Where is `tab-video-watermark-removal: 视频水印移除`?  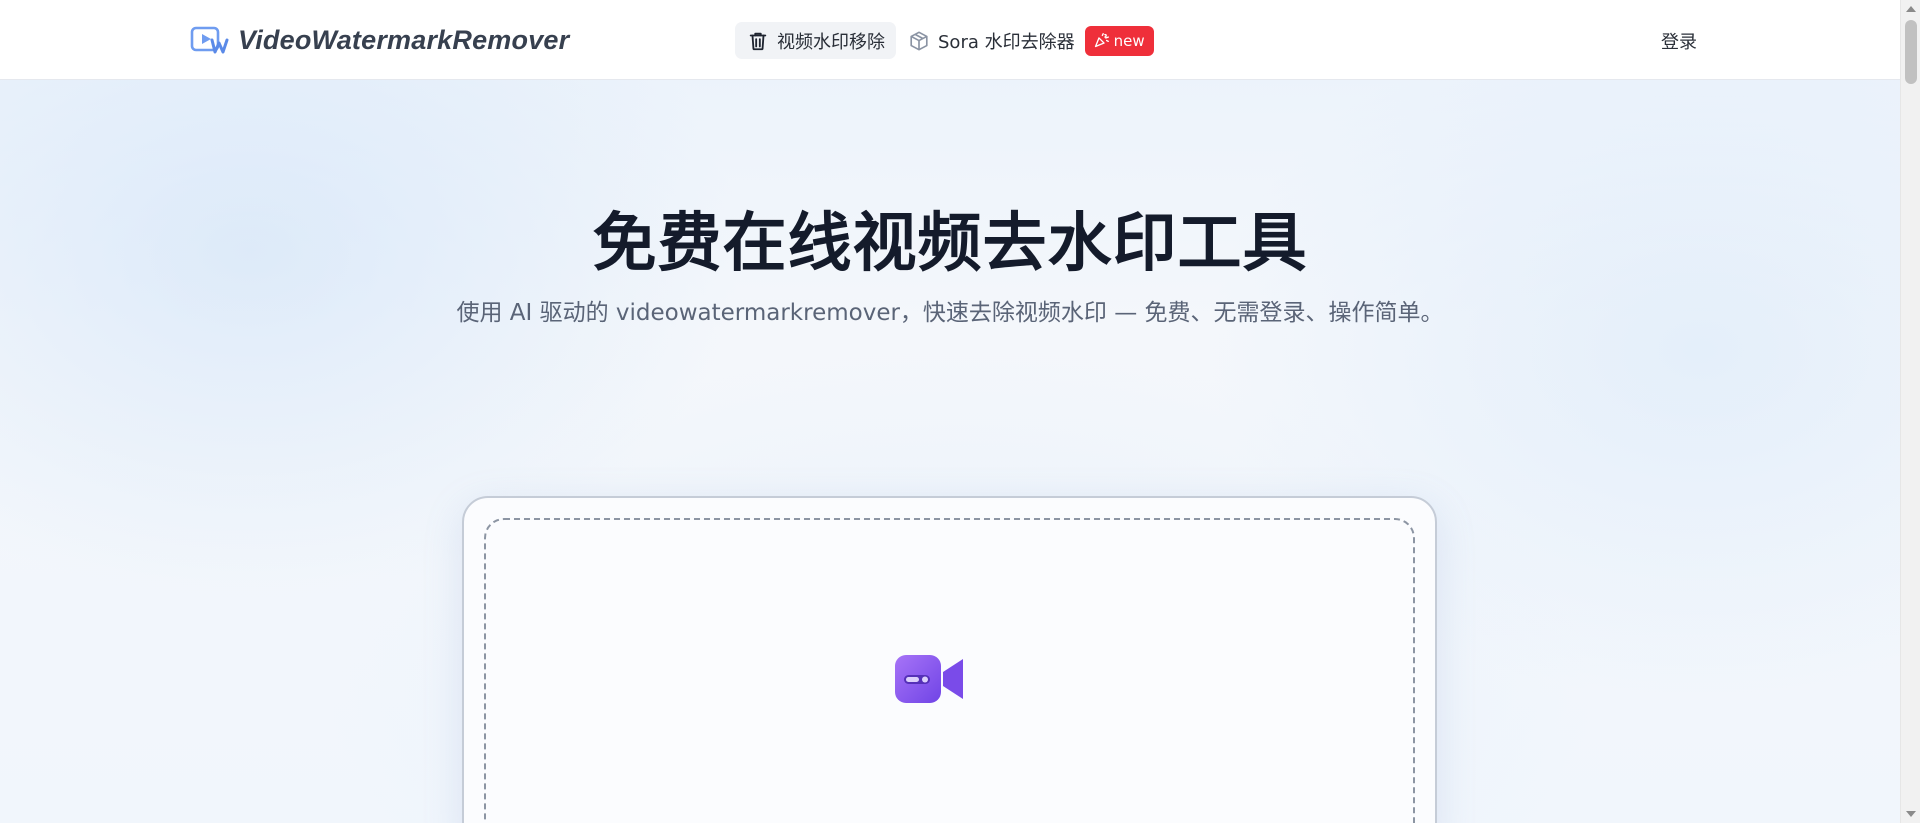 tab-video-watermark-removal: 视频水印移除 is located at coordinates (815, 40).